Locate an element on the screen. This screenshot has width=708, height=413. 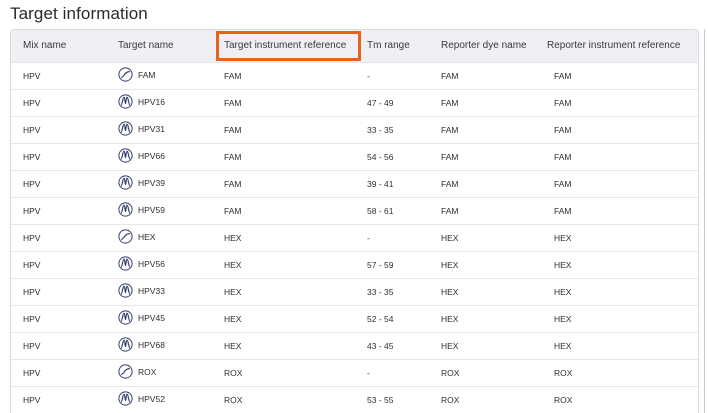
table-row: HPV HPV68 HEX 43 - 45 HEX HEX is located at coordinates (354, 345).